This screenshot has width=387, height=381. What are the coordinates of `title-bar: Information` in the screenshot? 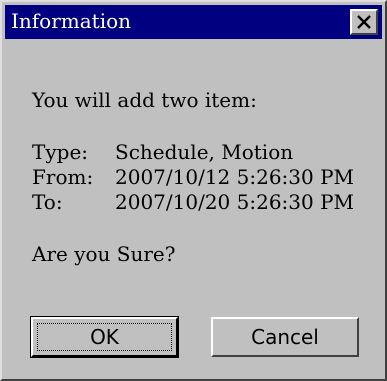 It's located at (193, 22).